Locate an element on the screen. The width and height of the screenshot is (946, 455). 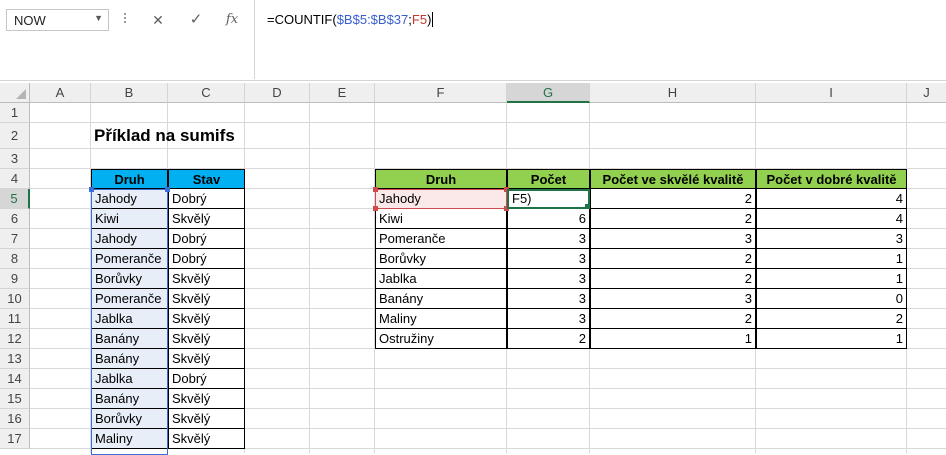
column-header-c: C is located at coordinates (206, 93).